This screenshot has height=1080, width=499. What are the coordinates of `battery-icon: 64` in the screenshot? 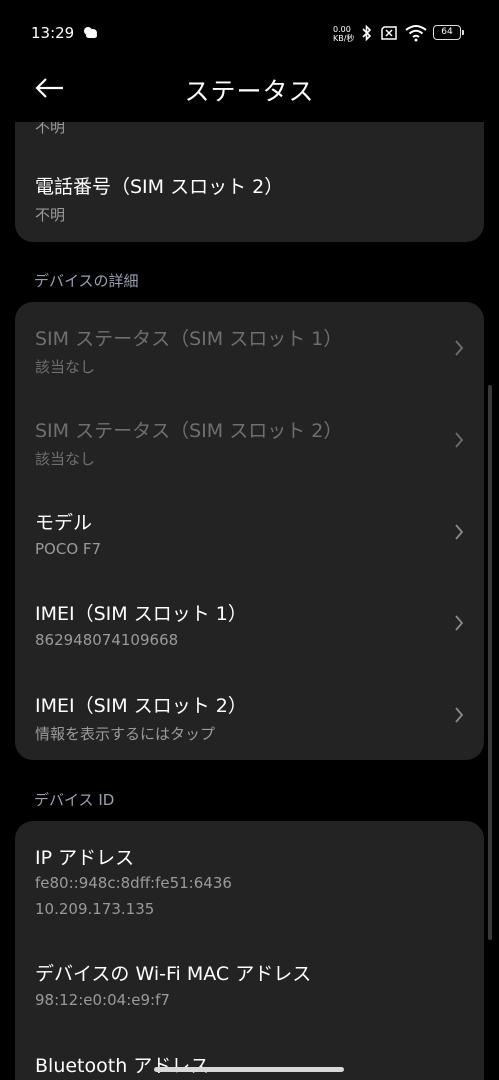 It's located at (448, 32).